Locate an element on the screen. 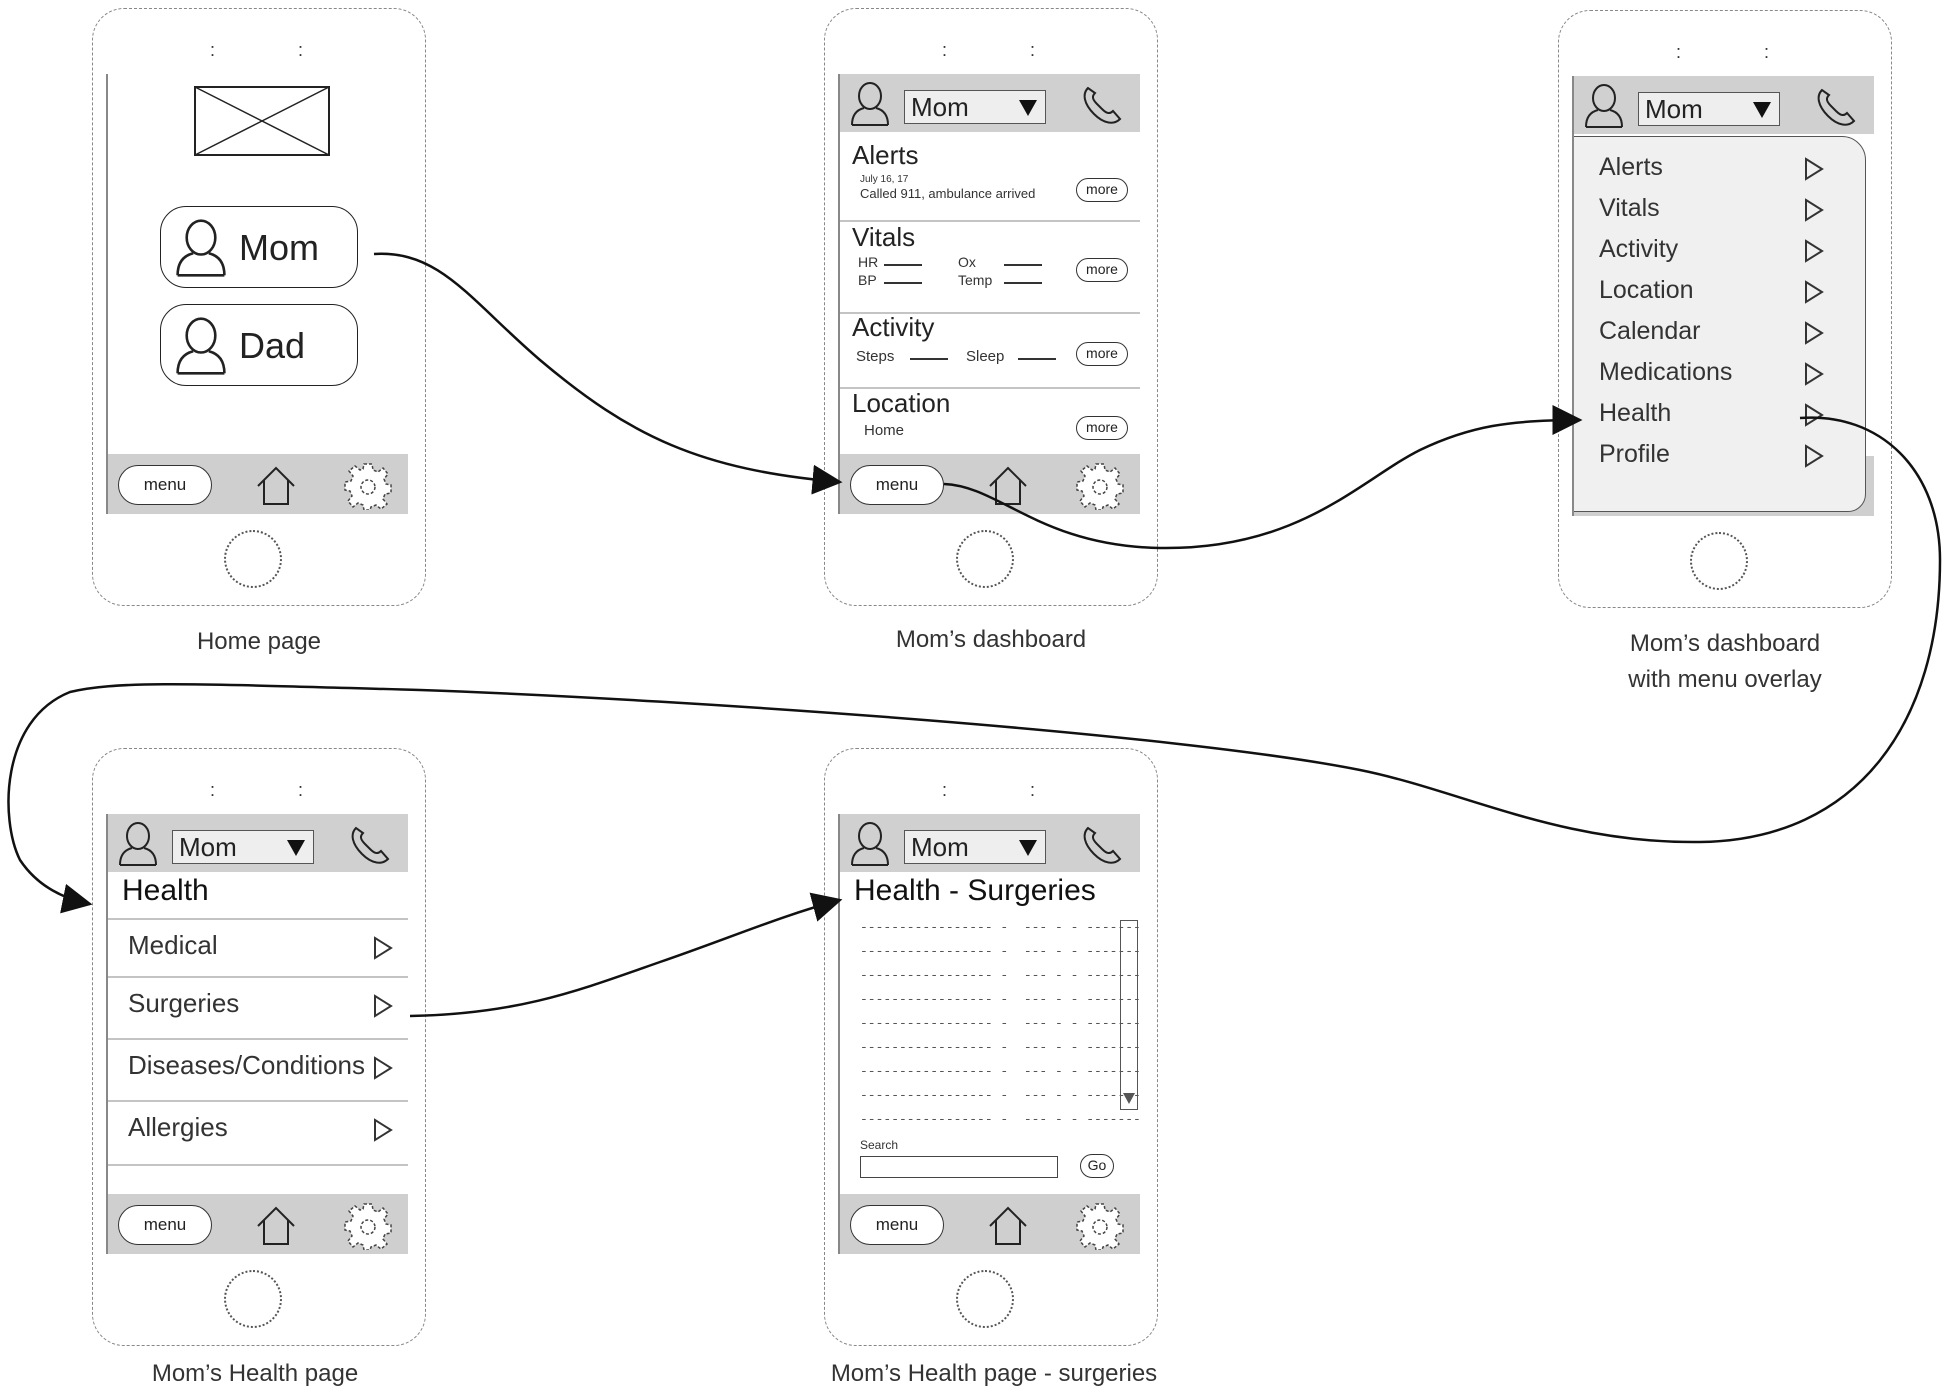  arrow-dashboard-to-menu is located at coordinates (1263, 477).